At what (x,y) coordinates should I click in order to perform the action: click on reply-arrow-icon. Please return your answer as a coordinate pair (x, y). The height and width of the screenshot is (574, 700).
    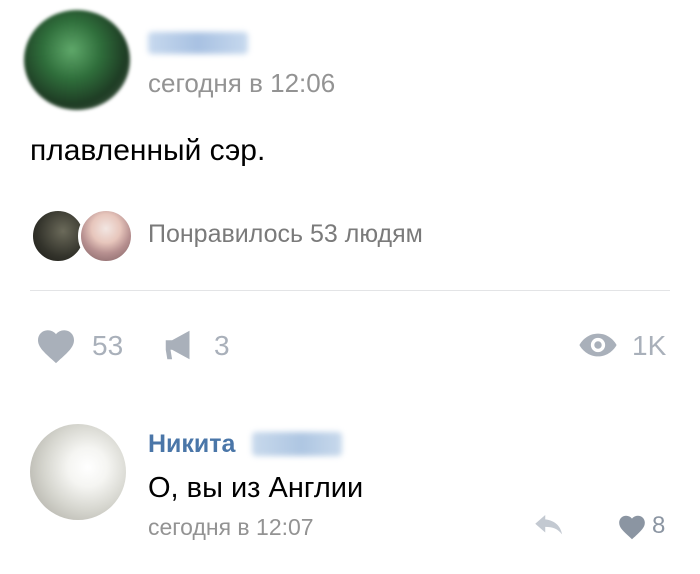
    Looking at the image, I should click on (549, 525).